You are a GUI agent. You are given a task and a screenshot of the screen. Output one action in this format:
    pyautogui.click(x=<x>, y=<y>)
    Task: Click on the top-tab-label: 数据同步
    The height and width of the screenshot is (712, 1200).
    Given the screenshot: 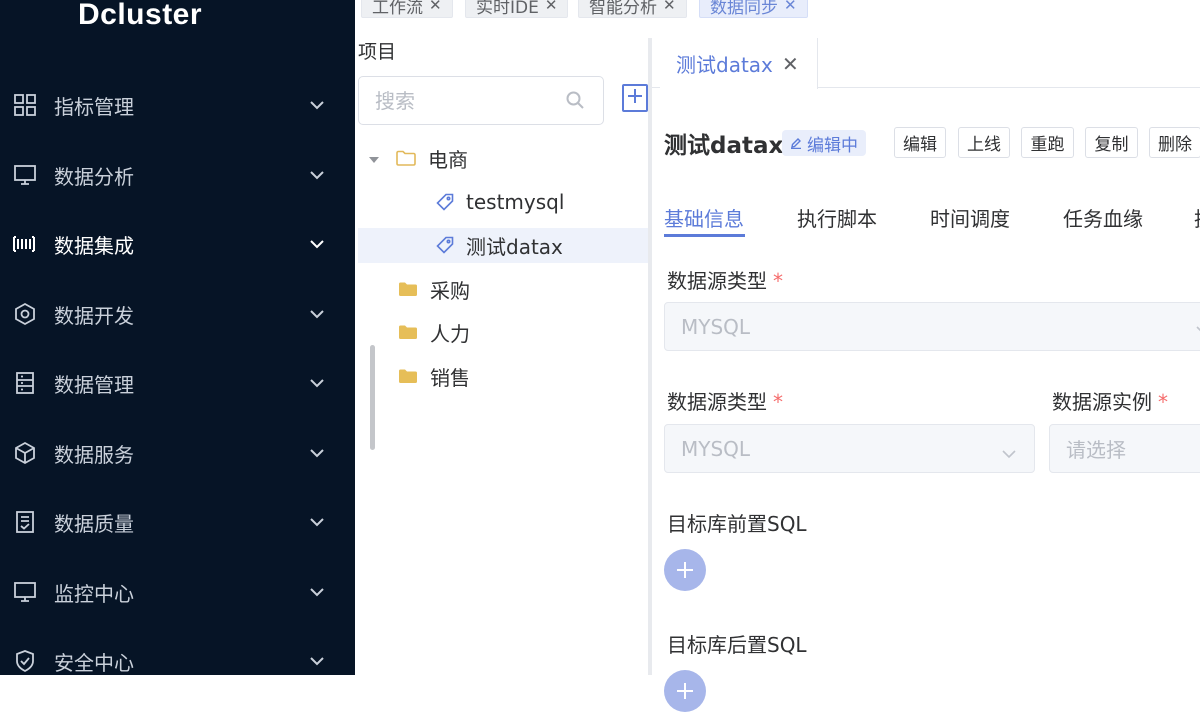 What is the action you would take?
    pyautogui.click(x=744, y=9)
    